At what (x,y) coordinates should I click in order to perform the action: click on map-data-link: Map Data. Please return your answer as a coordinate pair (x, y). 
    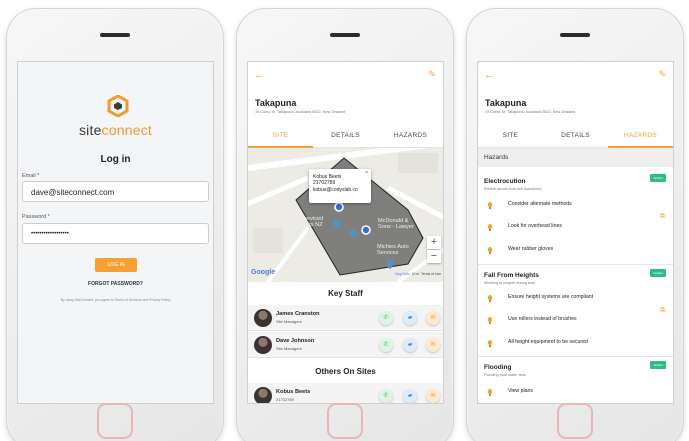
    Looking at the image, I should click on (402, 274).